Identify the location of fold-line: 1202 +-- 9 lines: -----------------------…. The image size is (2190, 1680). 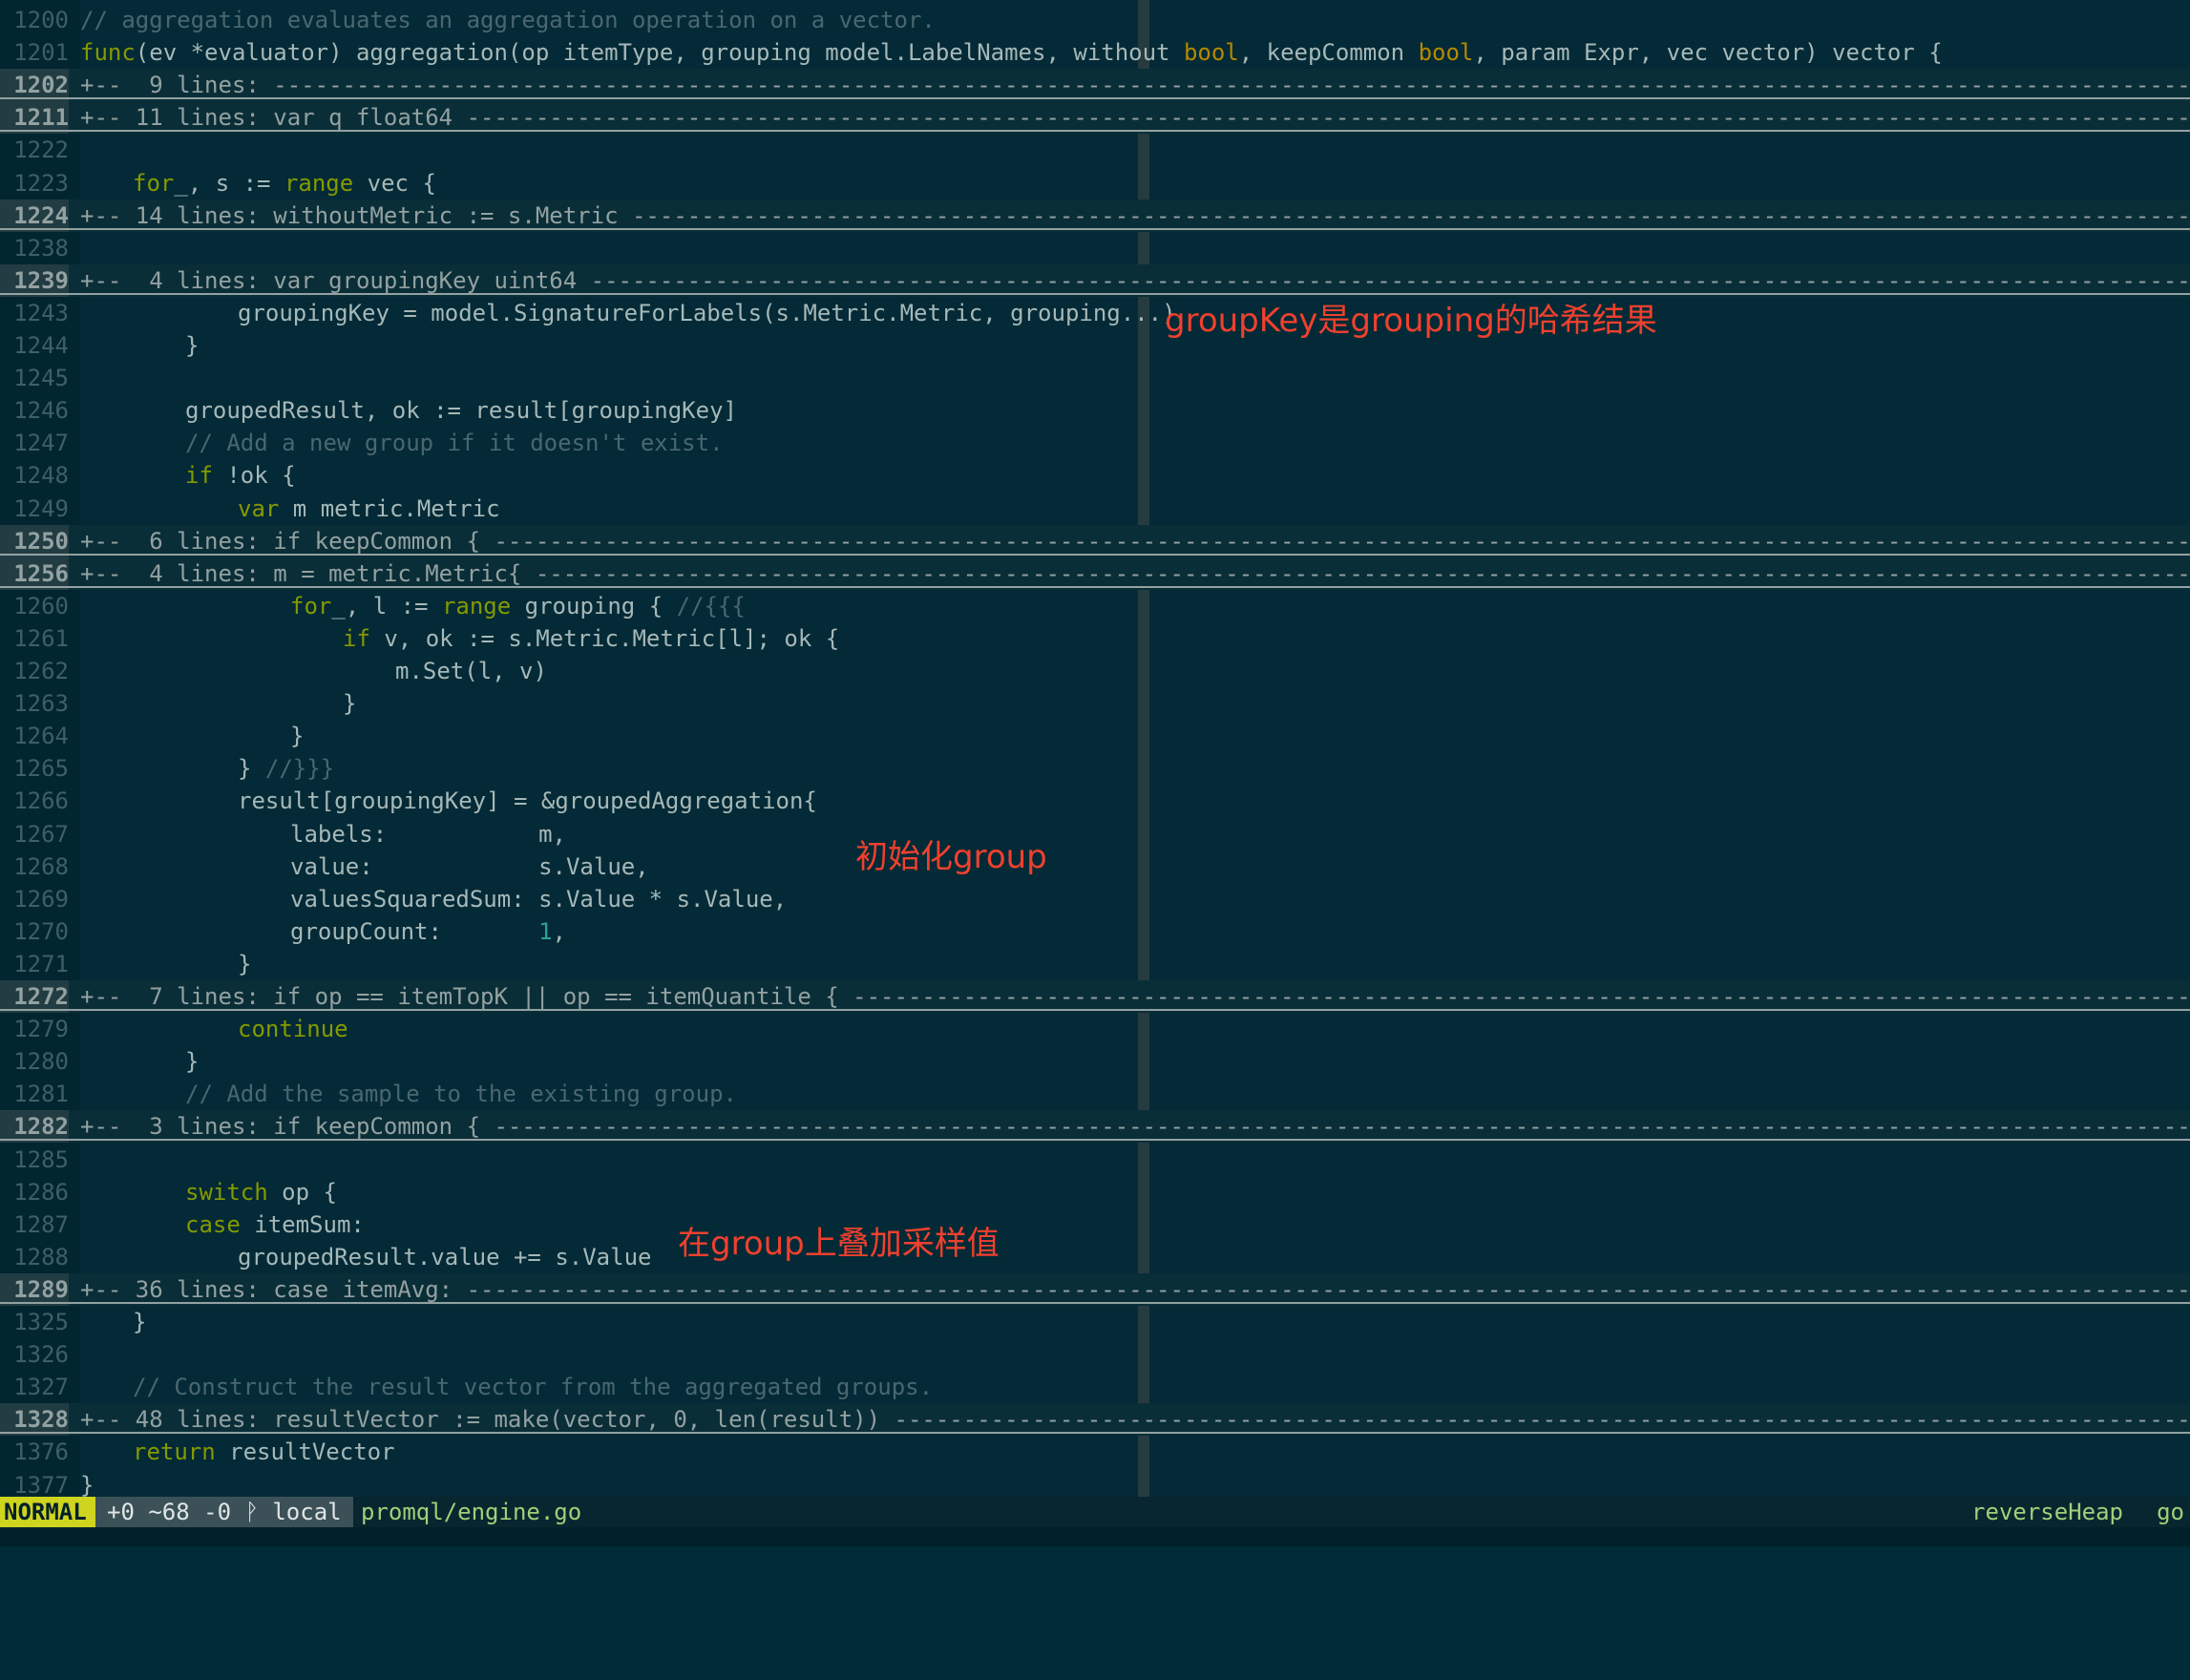
(1095, 85).